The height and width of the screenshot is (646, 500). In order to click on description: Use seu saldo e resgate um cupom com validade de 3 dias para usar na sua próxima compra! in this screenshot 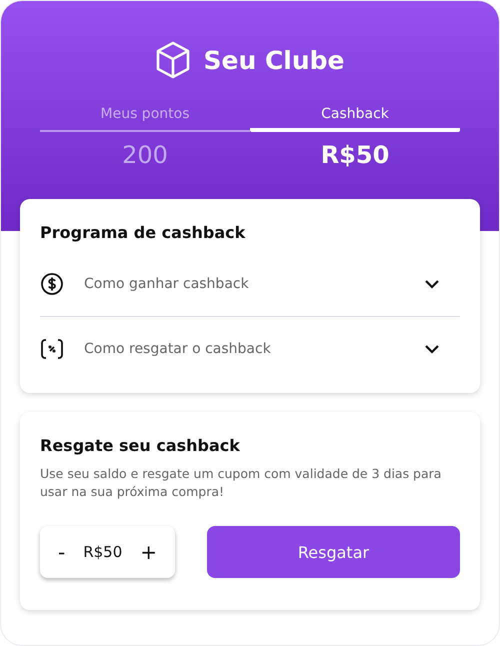, I will do `click(241, 482)`.